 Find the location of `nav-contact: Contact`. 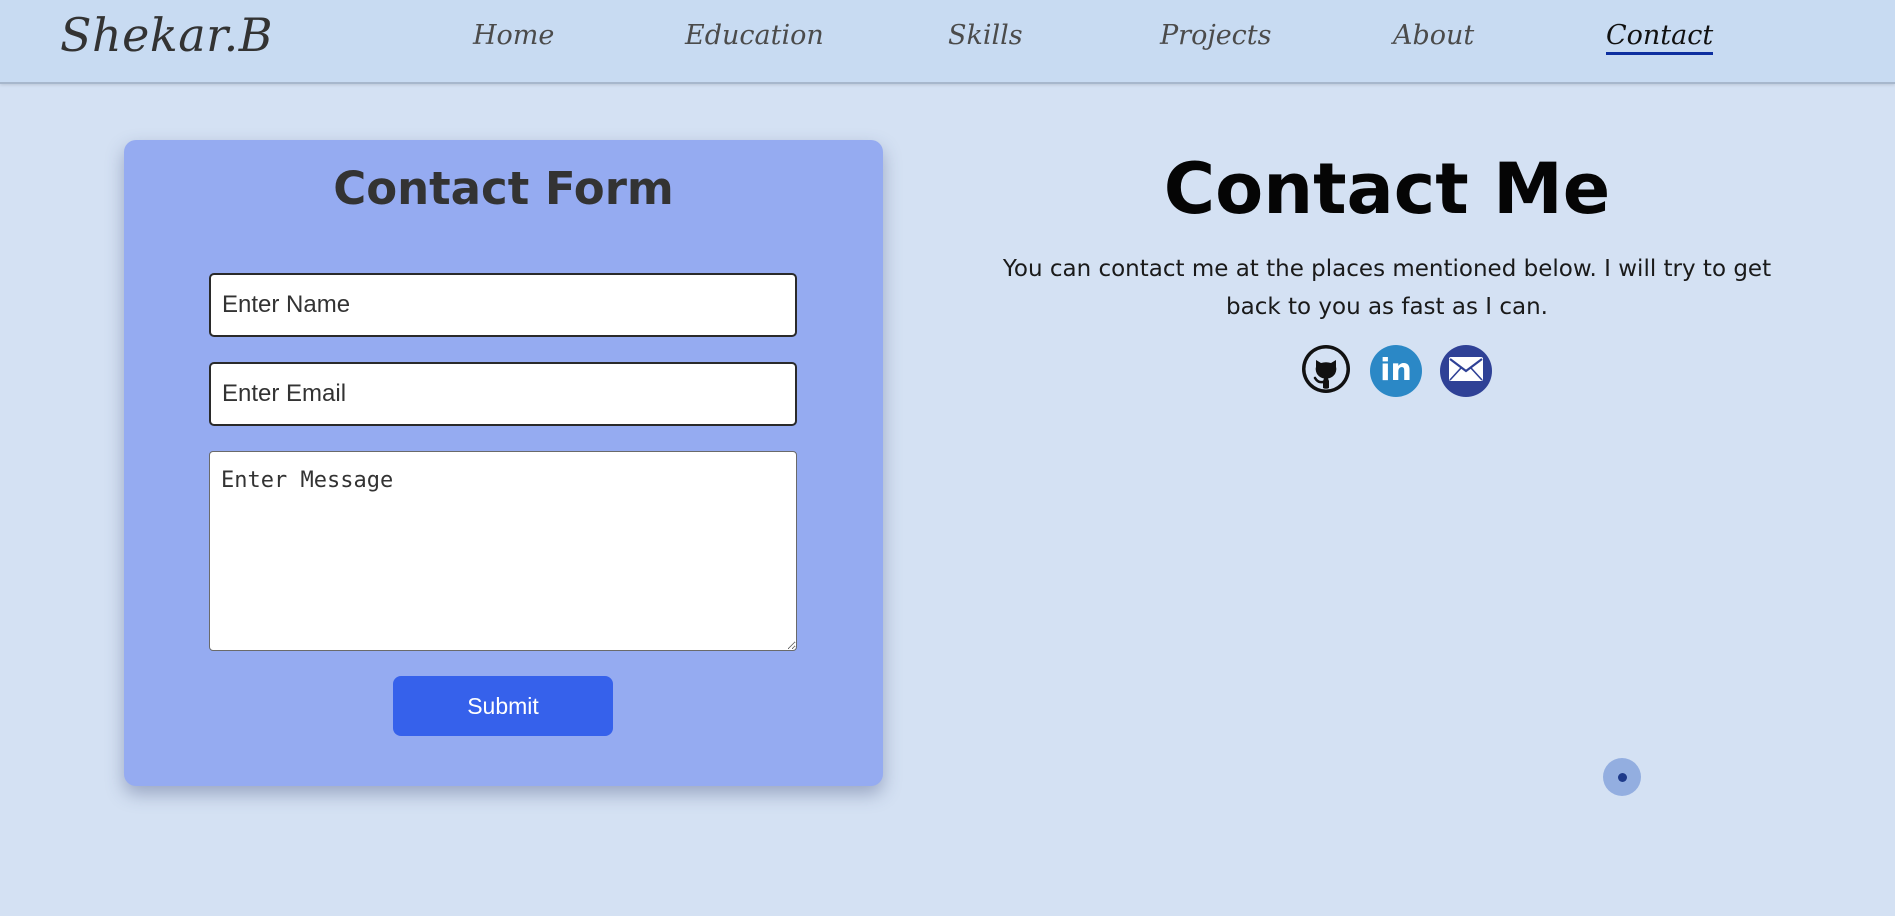

nav-contact: Contact is located at coordinates (1660, 37).